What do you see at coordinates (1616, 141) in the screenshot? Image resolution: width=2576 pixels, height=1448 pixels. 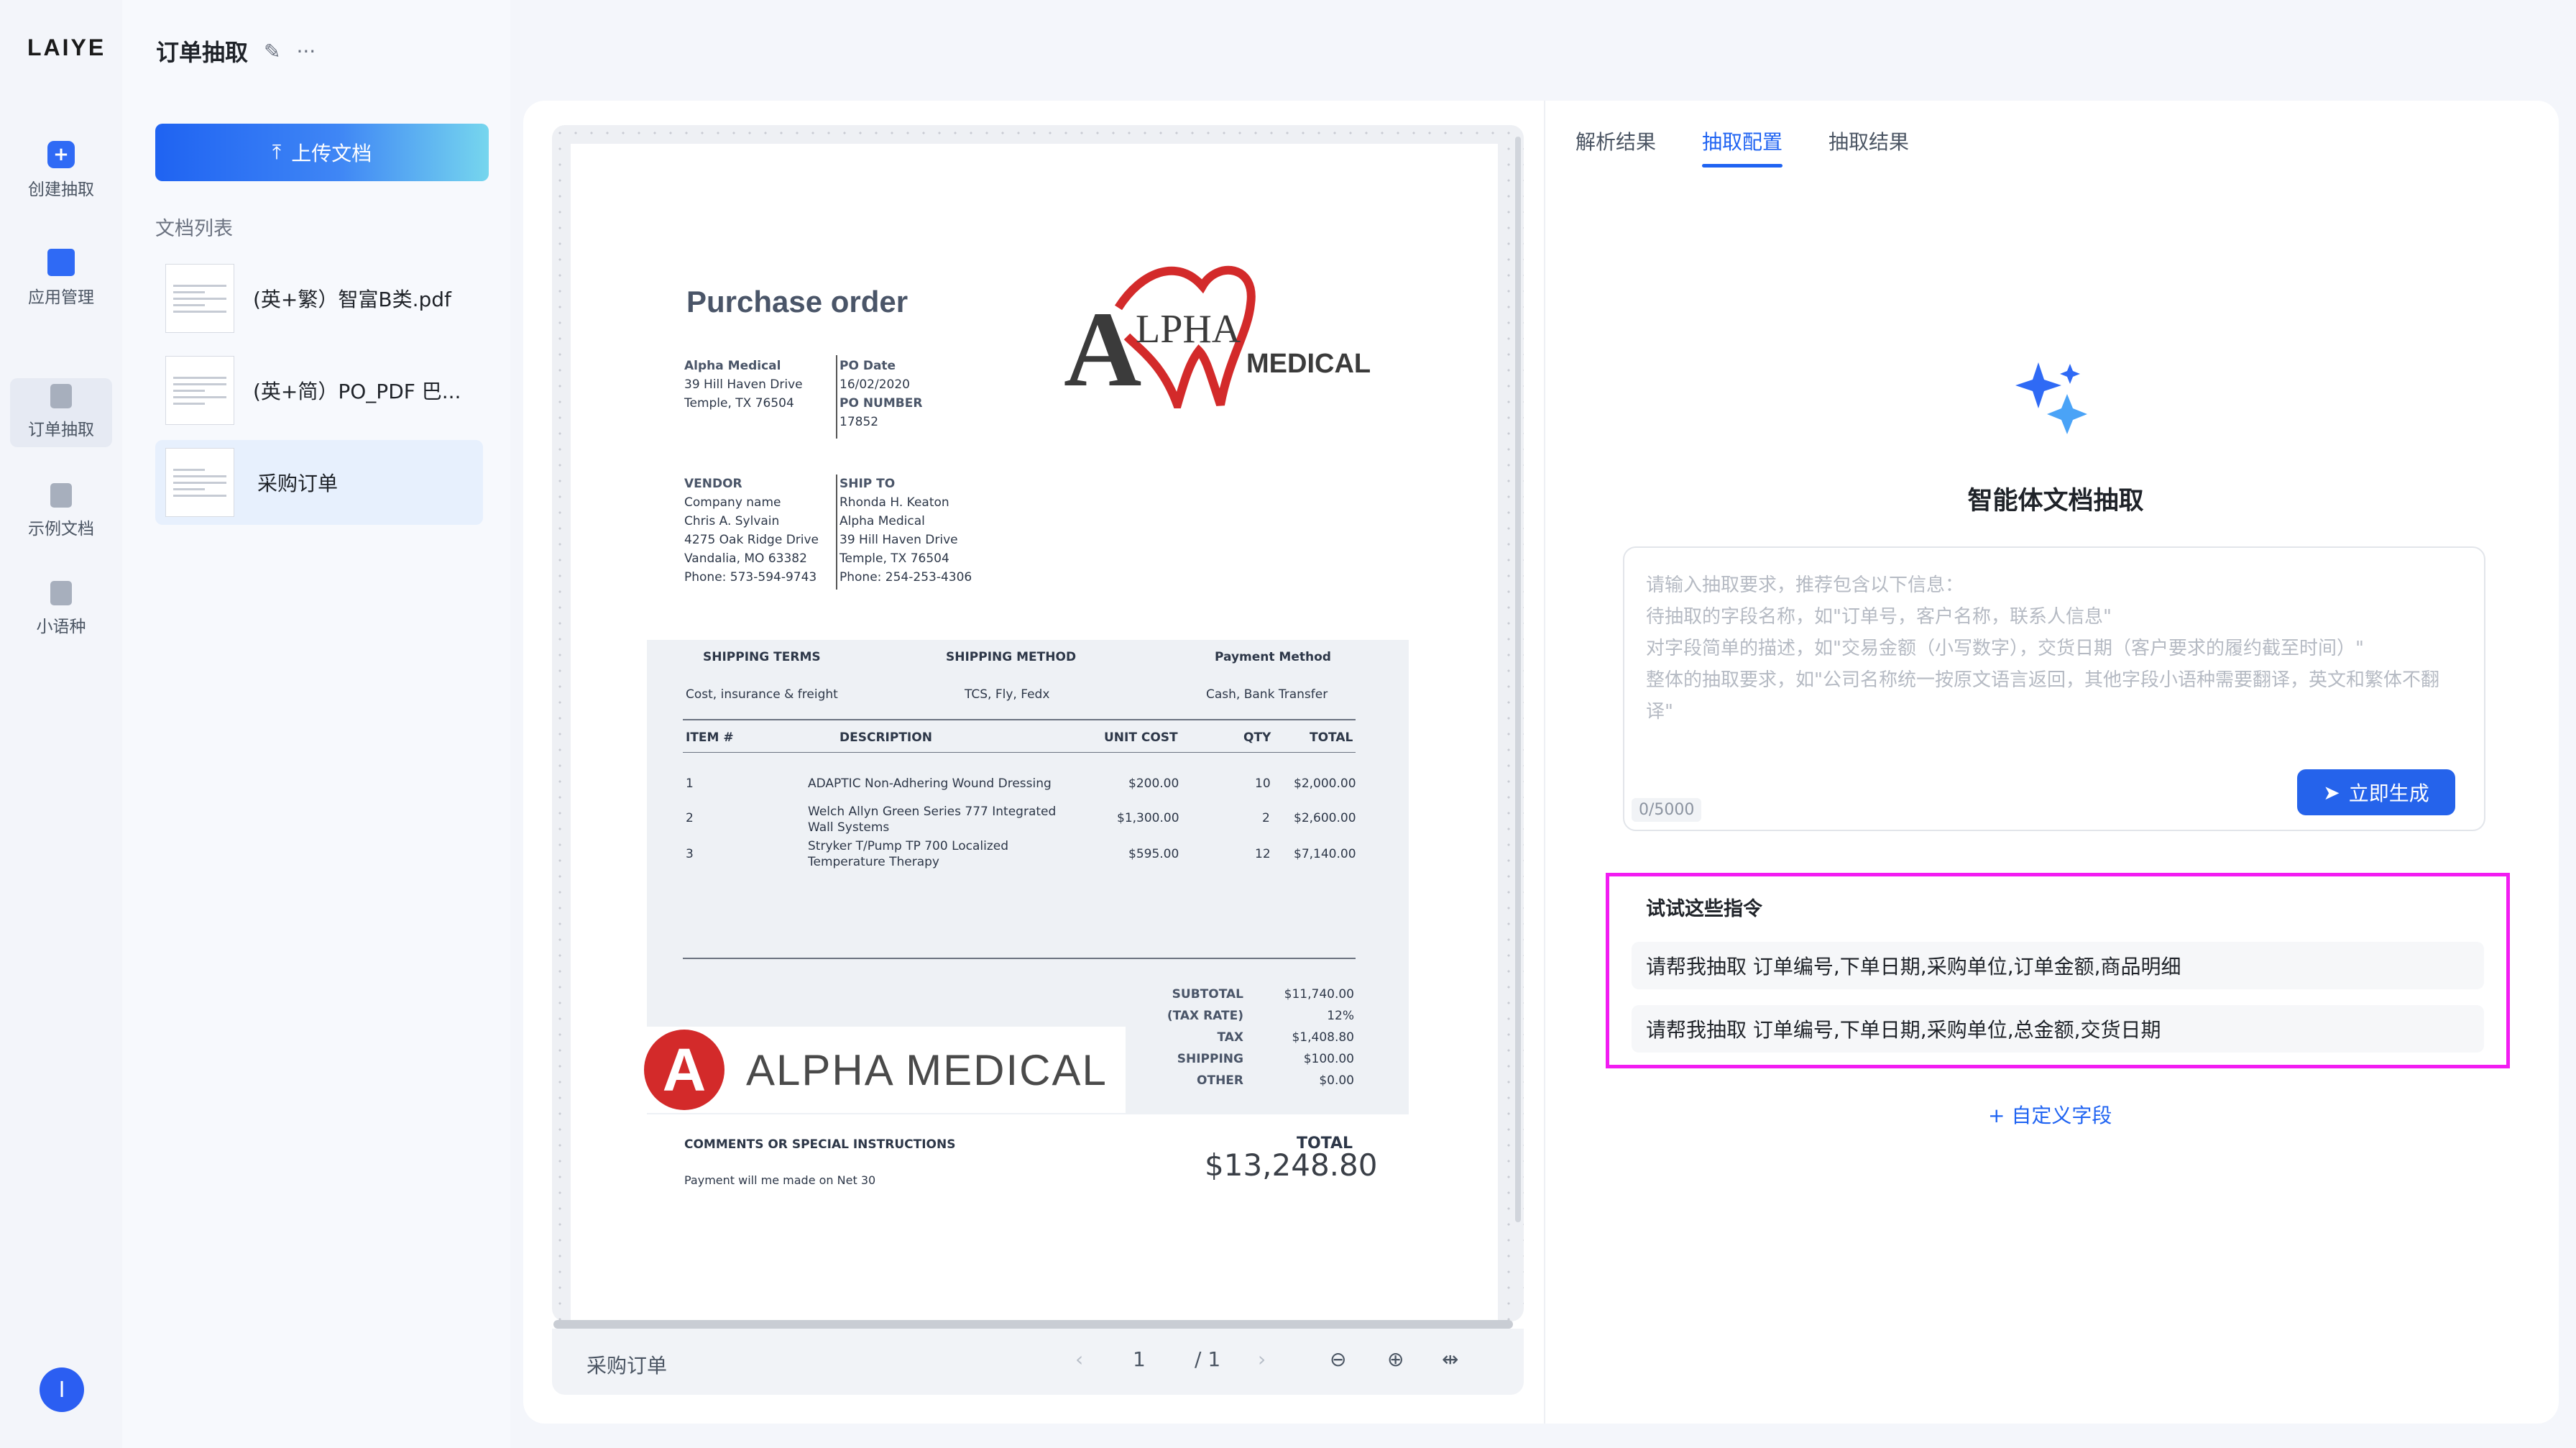 I see `tab-parse-result: 解析结果` at bounding box center [1616, 141].